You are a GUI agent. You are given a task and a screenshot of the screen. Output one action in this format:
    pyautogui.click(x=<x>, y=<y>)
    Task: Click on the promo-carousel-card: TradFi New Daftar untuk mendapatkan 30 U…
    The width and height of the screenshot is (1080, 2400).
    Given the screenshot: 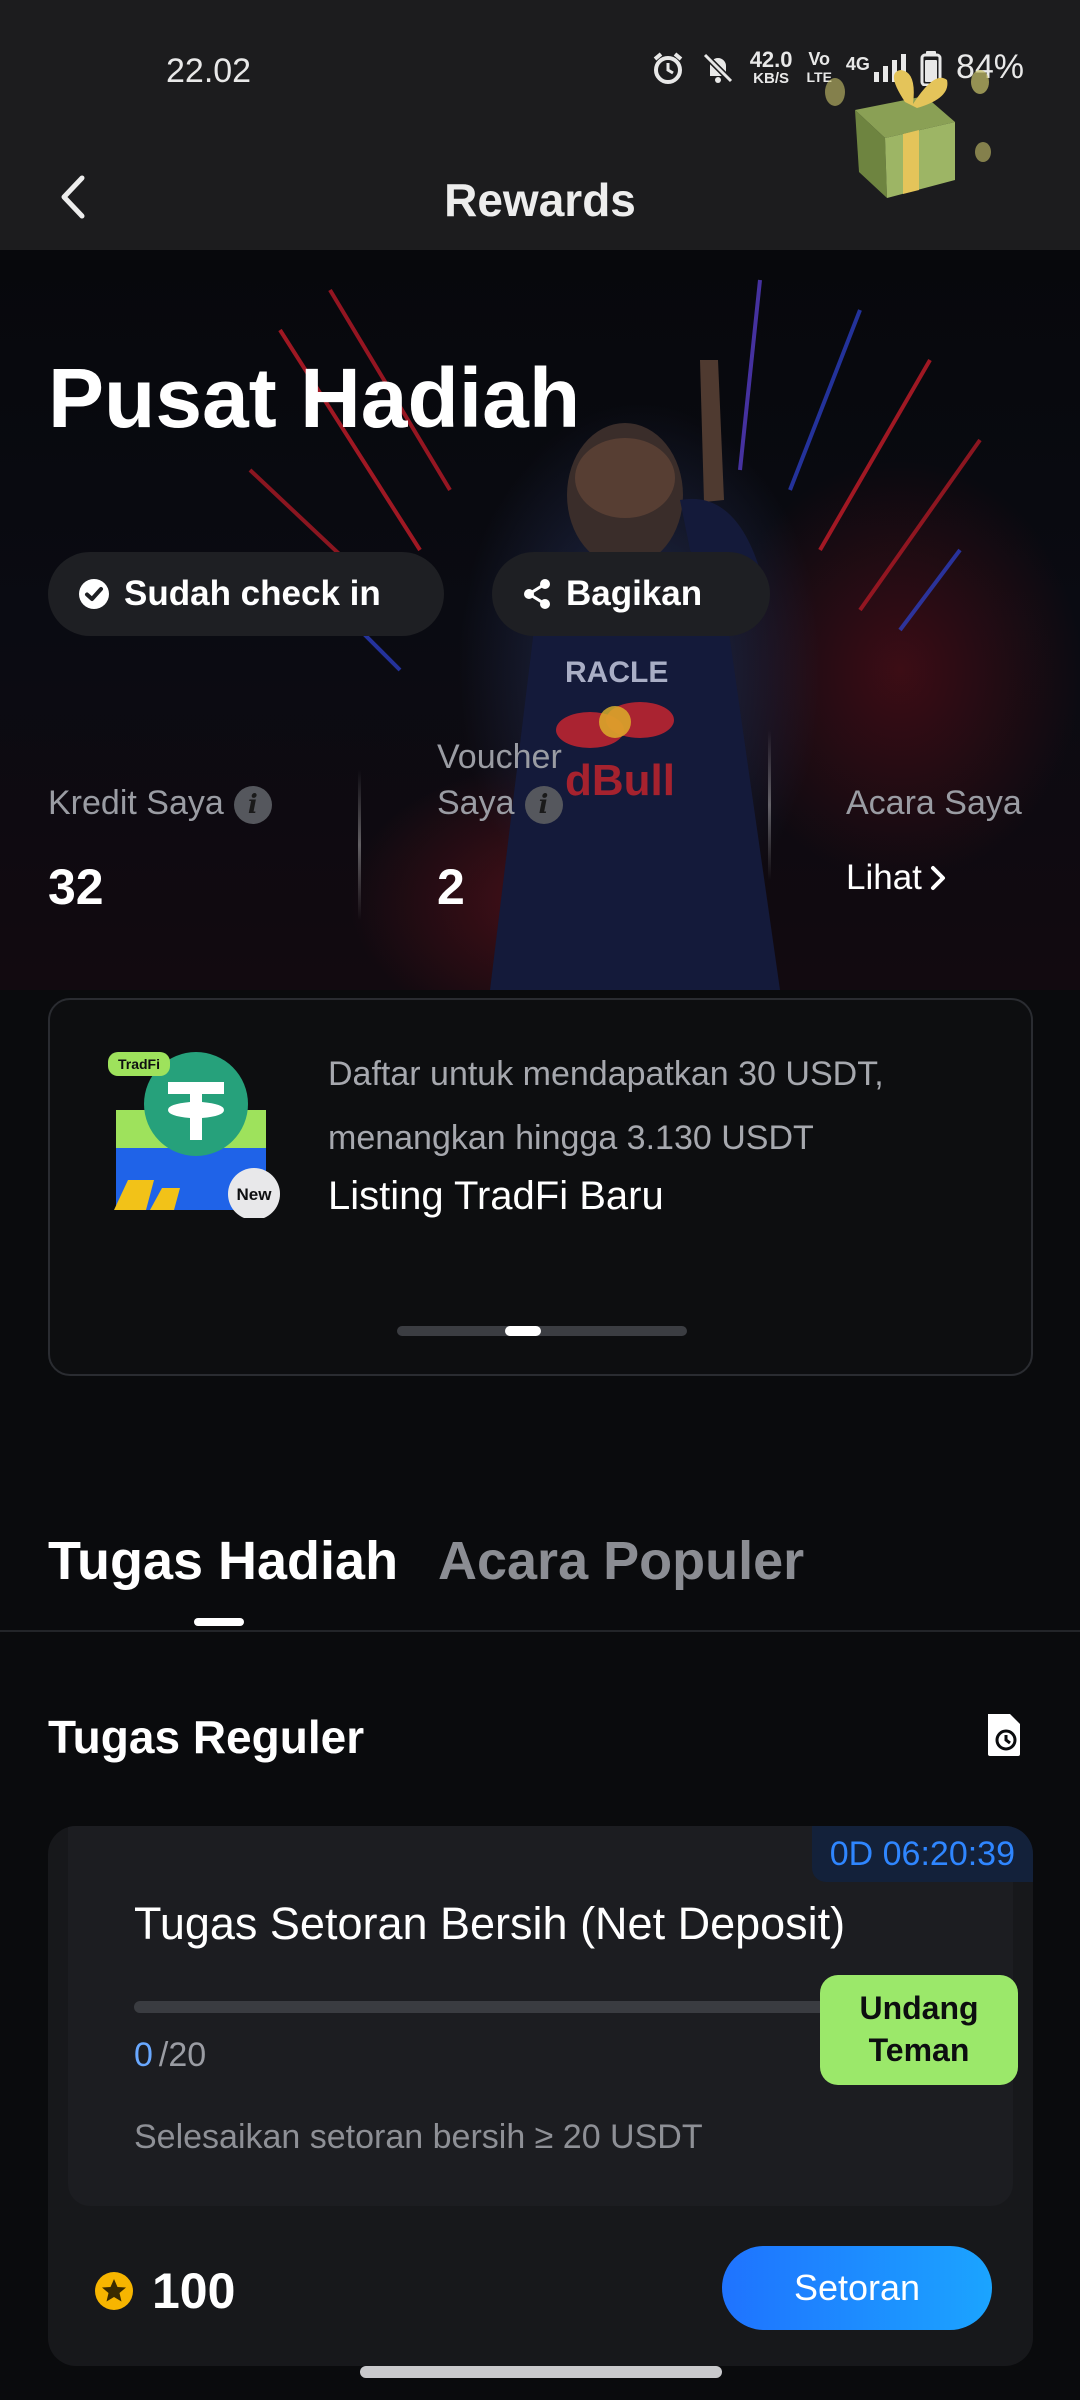 What is the action you would take?
    pyautogui.click(x=540, y=1187)
    